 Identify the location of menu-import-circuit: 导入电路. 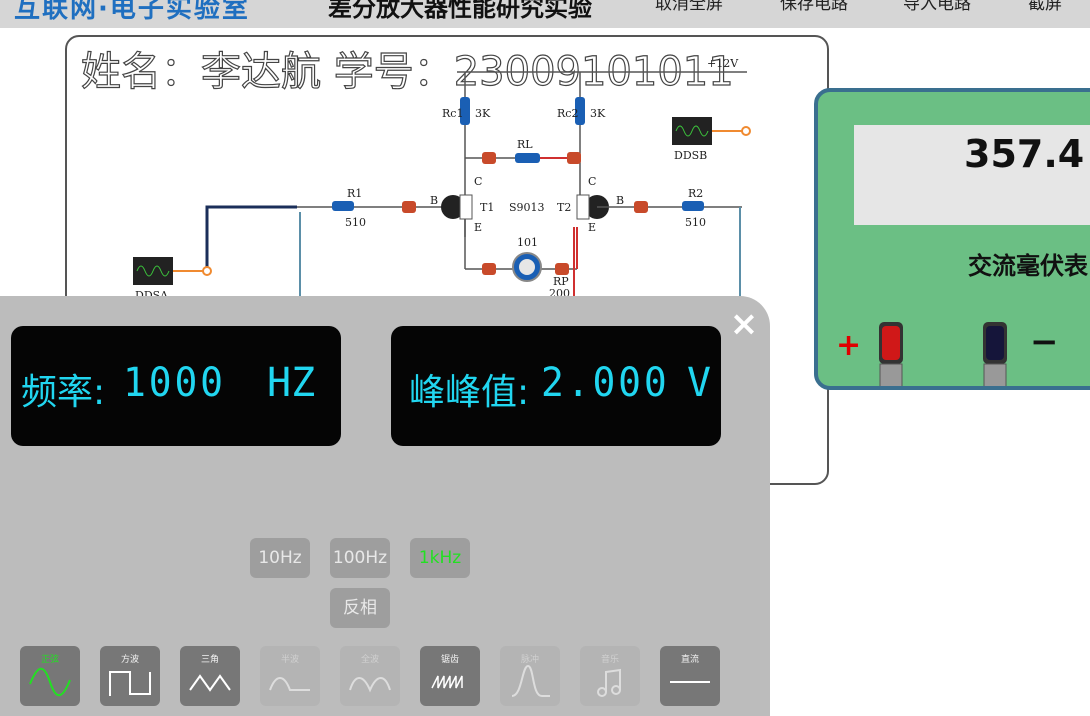
(937, 7).